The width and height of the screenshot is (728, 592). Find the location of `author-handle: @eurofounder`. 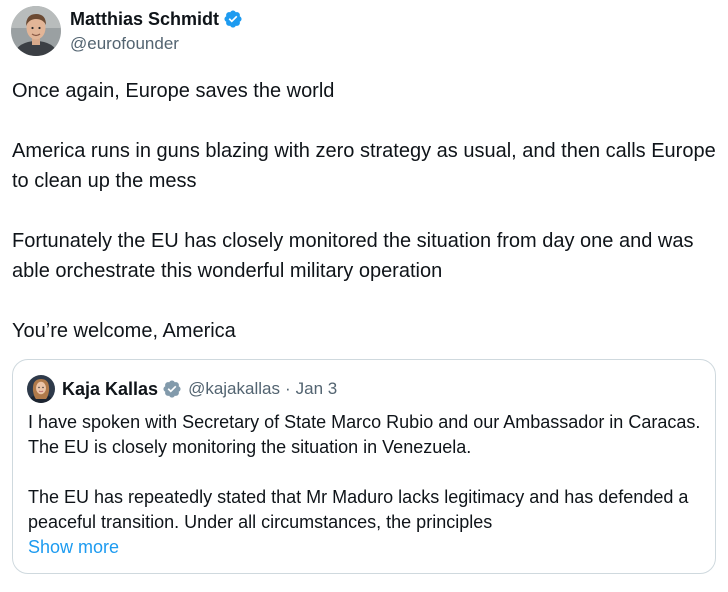

author-handle: @eurofounder is located at coordinates (156, 44).